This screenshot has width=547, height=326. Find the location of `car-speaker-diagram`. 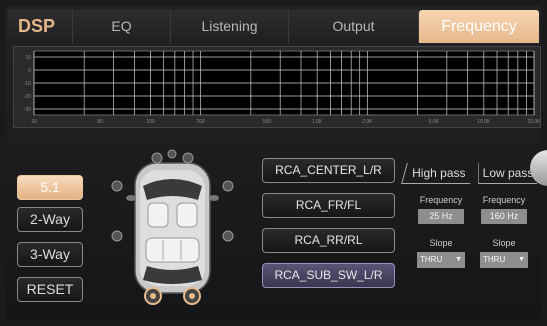

car-speaker-diagram is located at coordinates (172, 227).